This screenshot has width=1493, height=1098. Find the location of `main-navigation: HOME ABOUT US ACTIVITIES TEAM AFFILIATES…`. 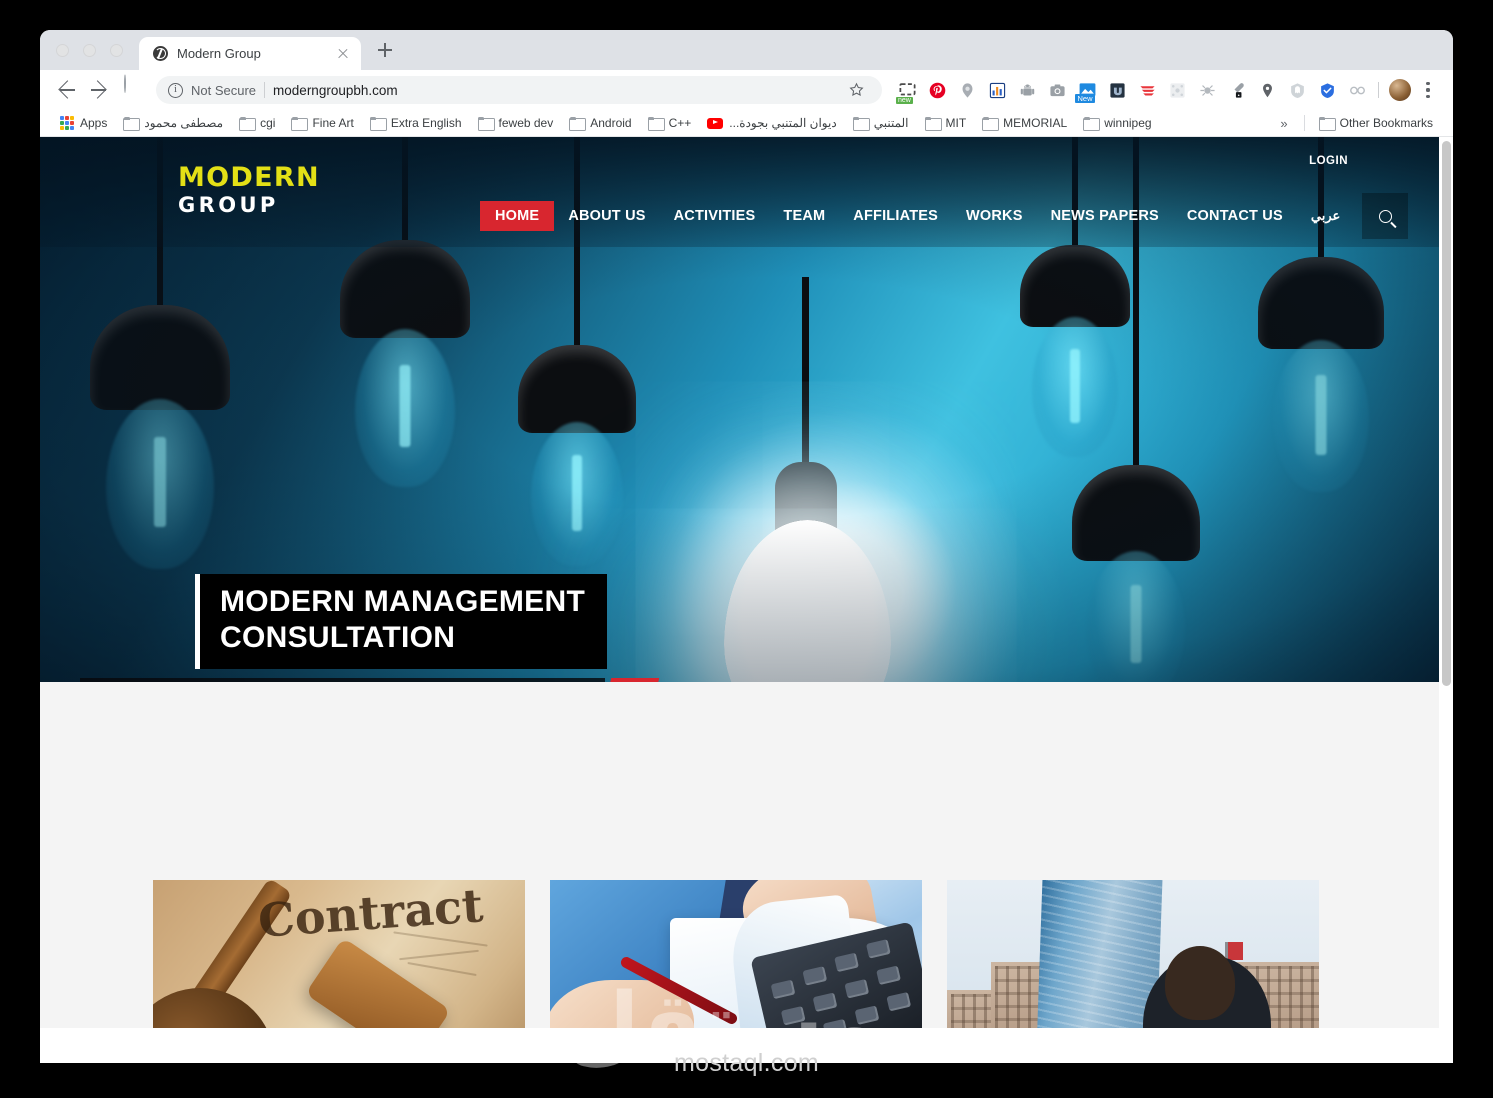

main-navigation: HOME ABOUT US ACTIVITIES TEAM AFFILIATES… is located at coordinates (944, 216).